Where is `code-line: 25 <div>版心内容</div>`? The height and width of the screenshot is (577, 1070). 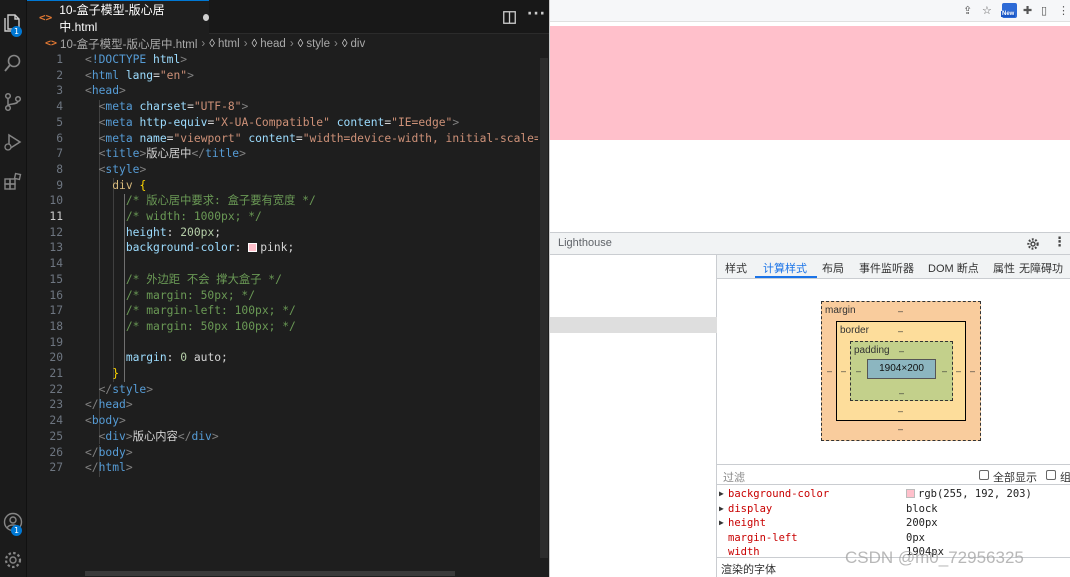
code-line: 25 <div>版心内容</div> is located at coordinates (282, 437).